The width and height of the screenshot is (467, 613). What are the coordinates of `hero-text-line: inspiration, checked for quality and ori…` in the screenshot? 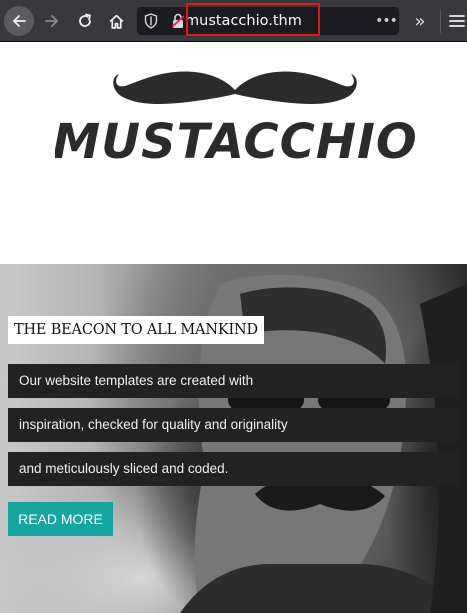 It's located at (233, 425).